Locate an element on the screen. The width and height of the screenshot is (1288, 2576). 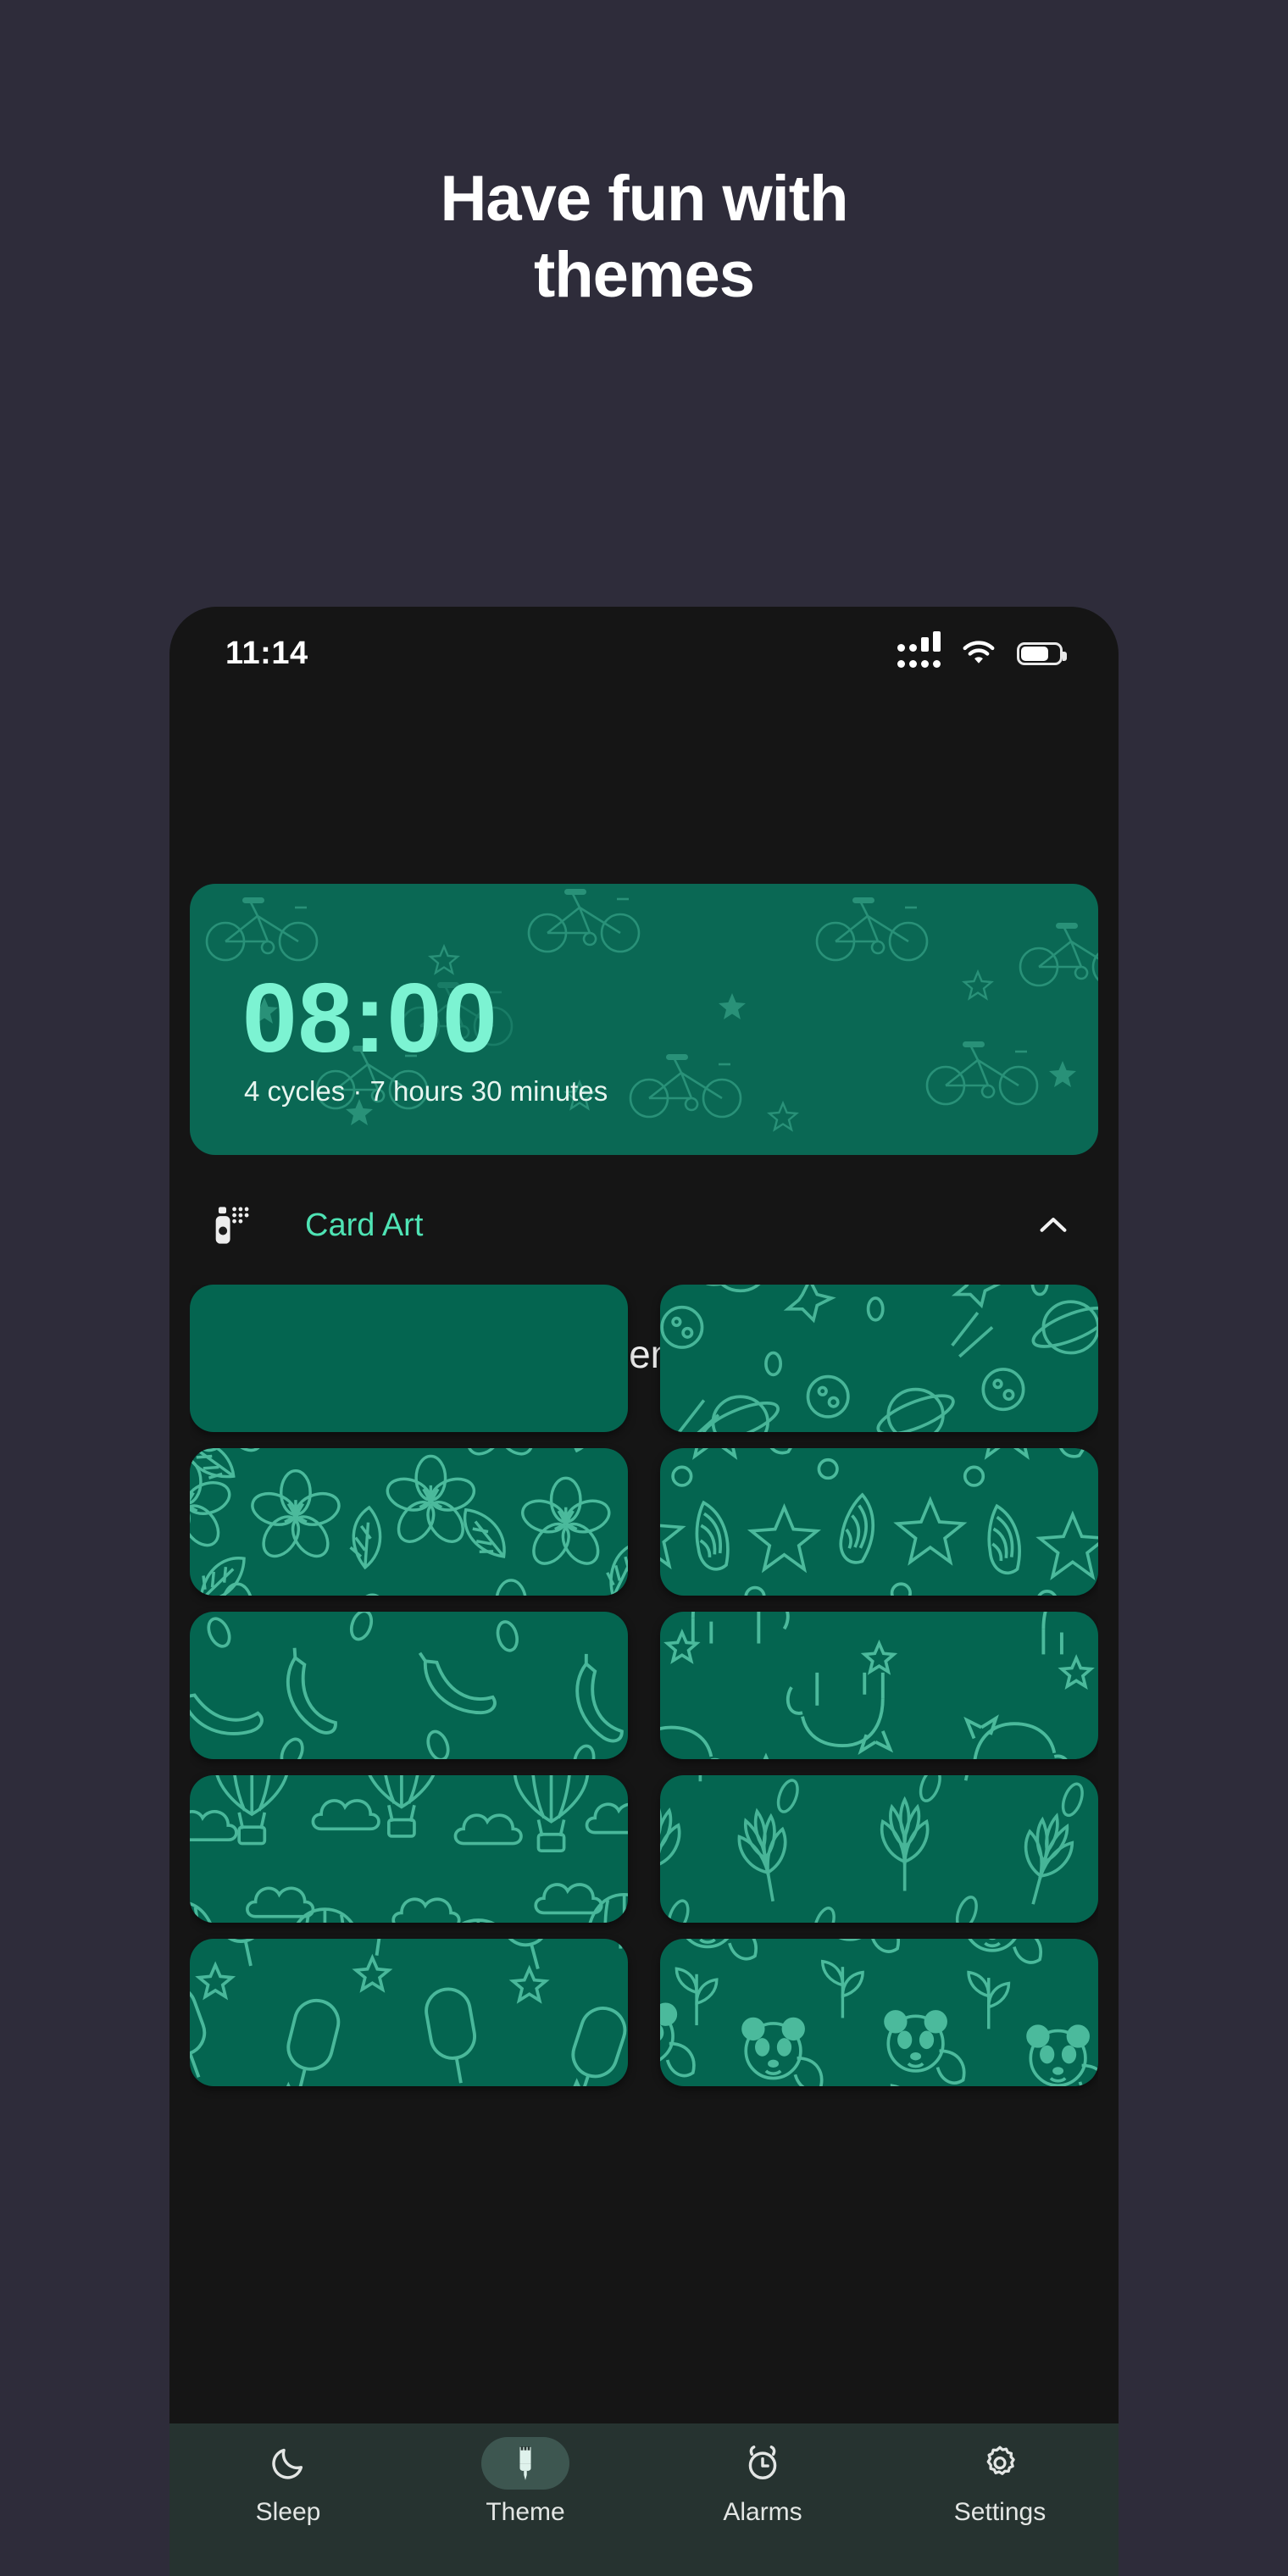
nav-pill-alarms is located at coordinates (763, 2463).